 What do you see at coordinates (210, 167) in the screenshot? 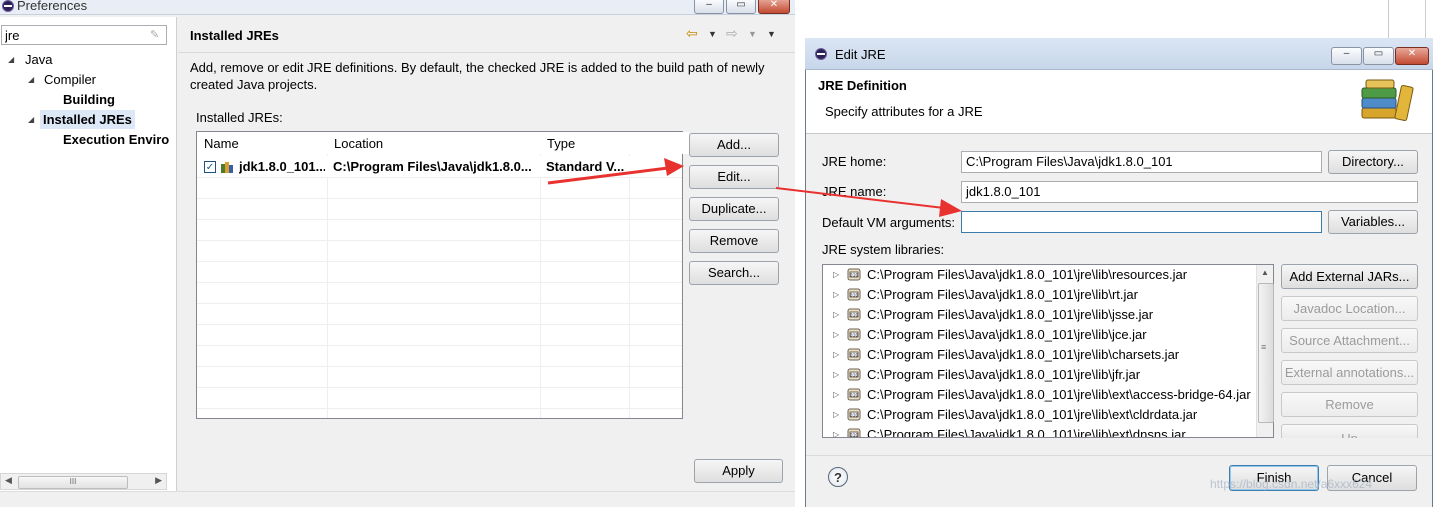
I see `default-jre-checkbox: ✓` at bounding box center [210, 167].